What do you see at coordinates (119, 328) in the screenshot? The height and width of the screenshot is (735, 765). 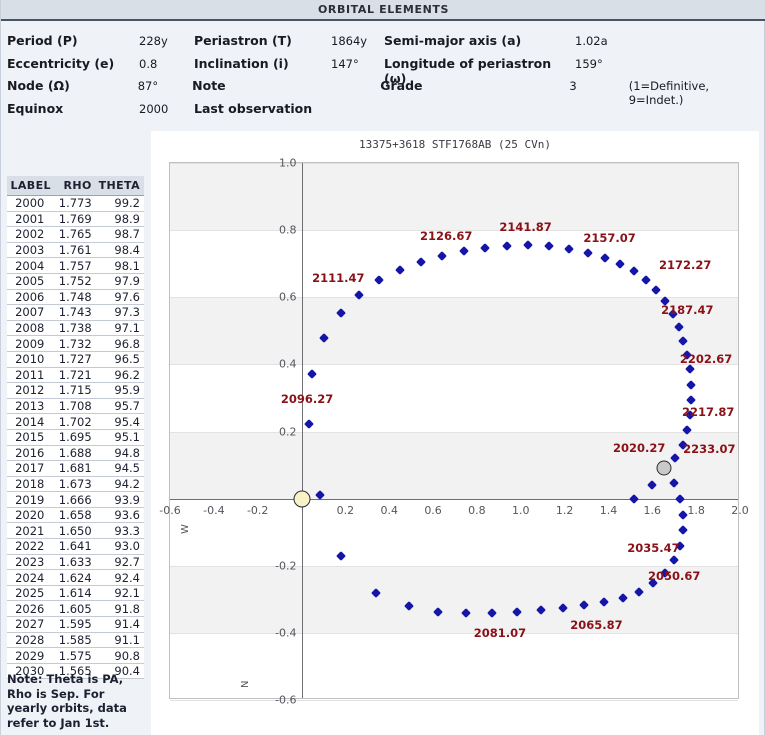 I see `cell-theta: 97.1` at bounding box center [119, 328].